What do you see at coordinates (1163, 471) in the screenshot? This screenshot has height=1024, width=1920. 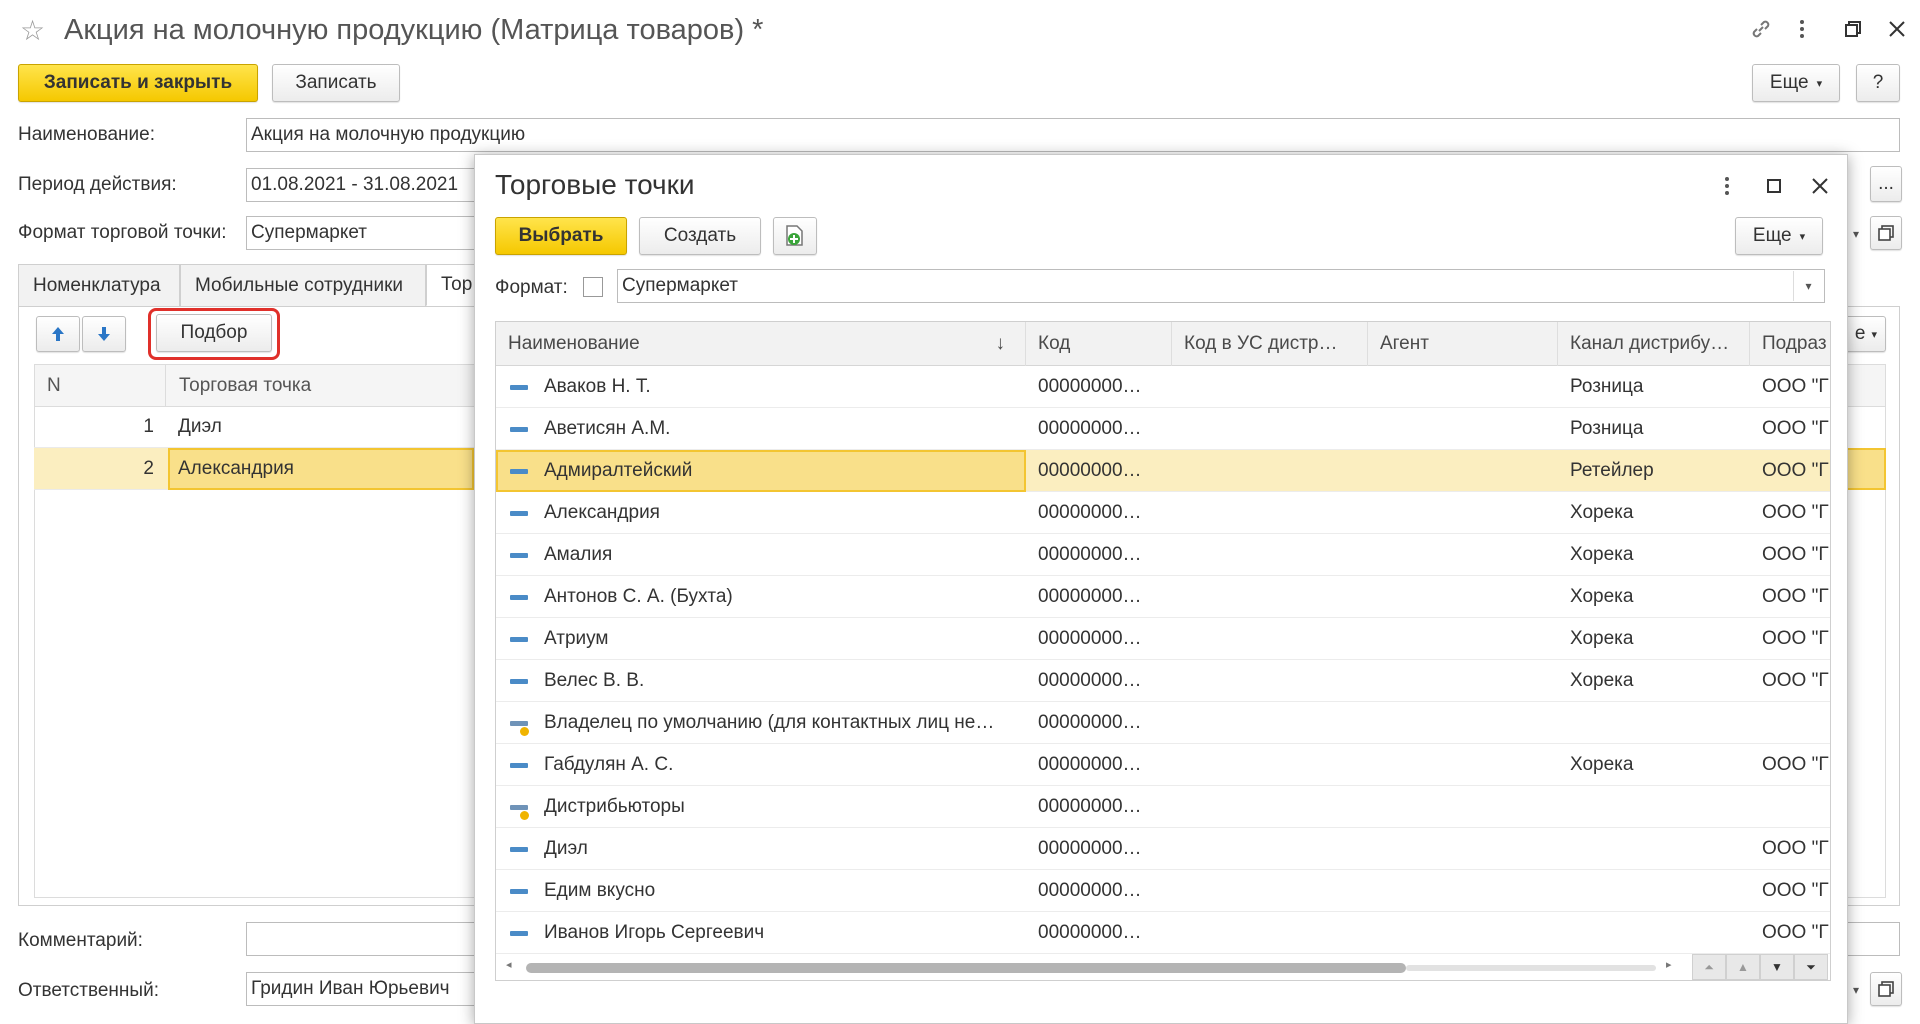 I see `grid-row-selected: Адмиралтейский 00000000… Ретейлер ООО "Г` at bounding box center [1163, 471].